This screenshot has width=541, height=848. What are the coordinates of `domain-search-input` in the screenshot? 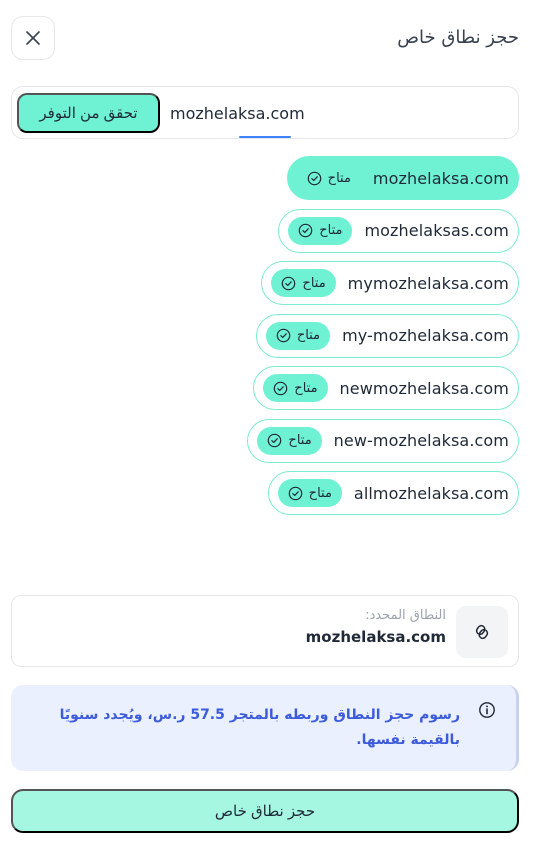 It's located at (339, 113).